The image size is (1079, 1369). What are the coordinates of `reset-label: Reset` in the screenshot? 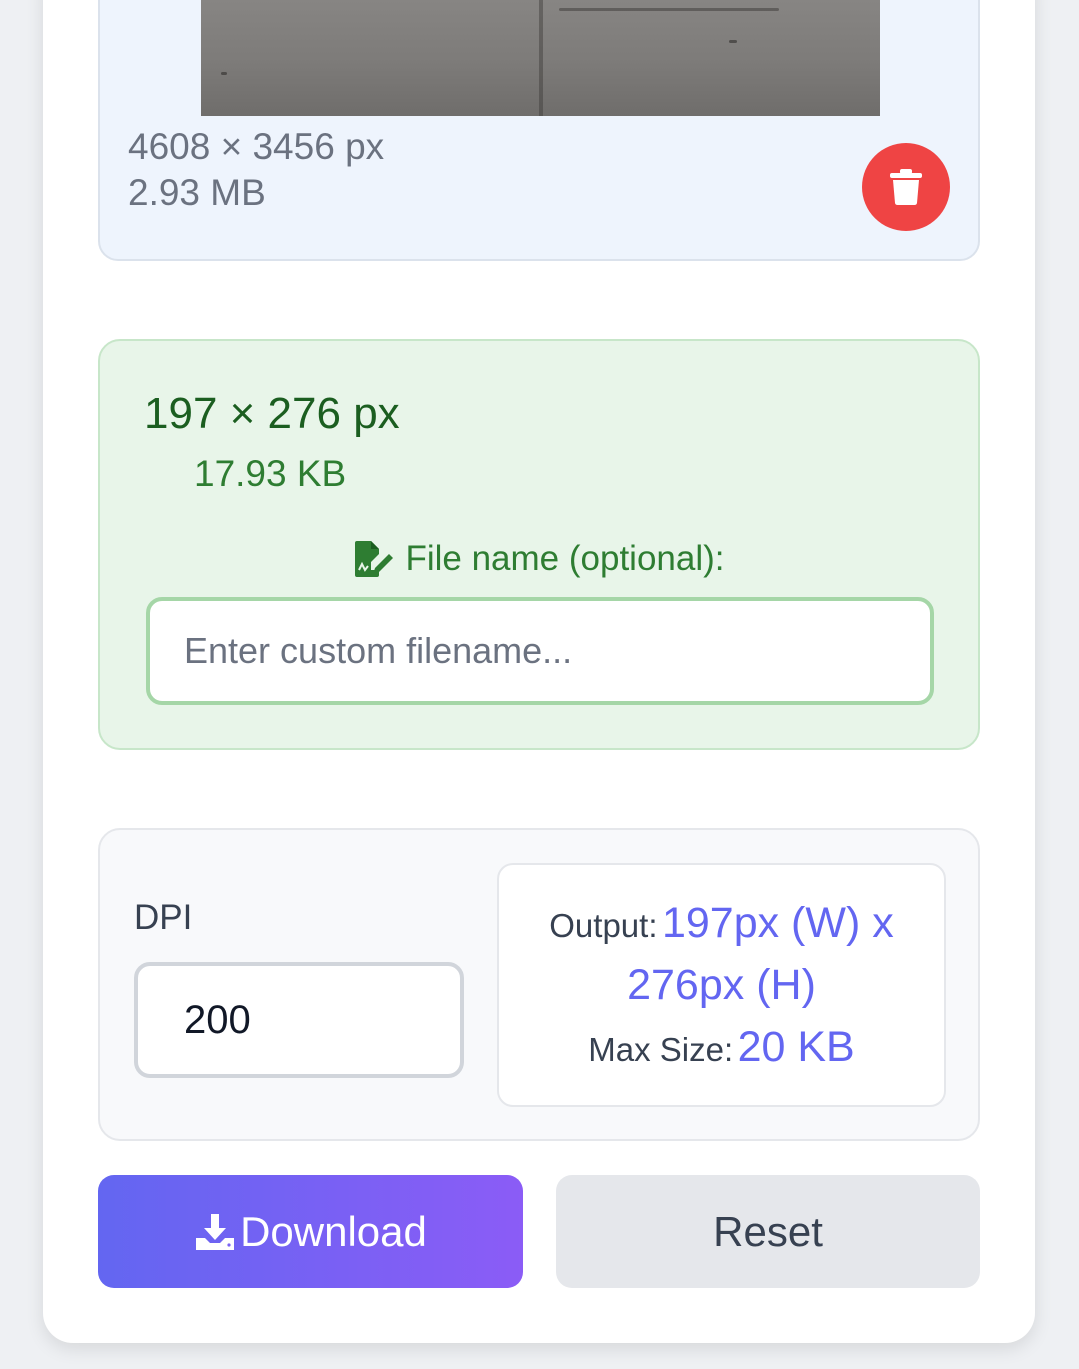 It's located at (768, 1231).